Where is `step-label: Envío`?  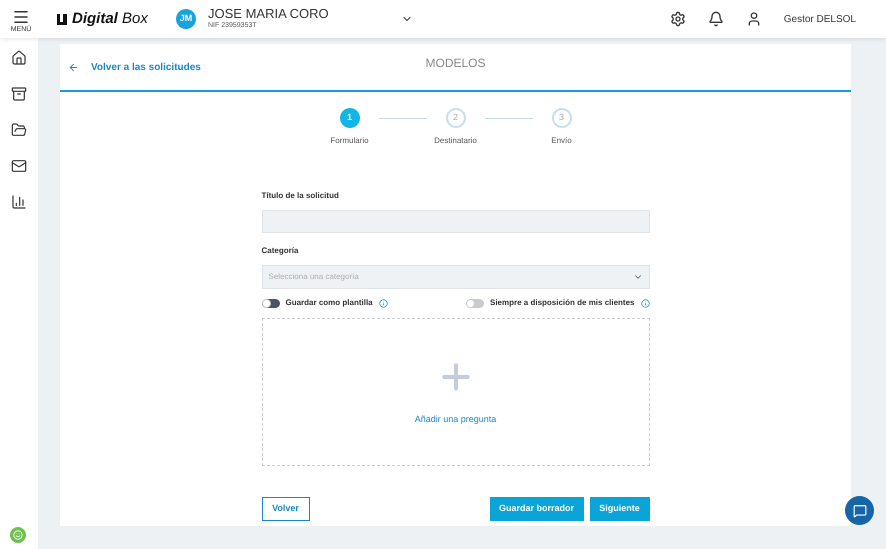 step-label: Envío is located at coordinates (561, 141).